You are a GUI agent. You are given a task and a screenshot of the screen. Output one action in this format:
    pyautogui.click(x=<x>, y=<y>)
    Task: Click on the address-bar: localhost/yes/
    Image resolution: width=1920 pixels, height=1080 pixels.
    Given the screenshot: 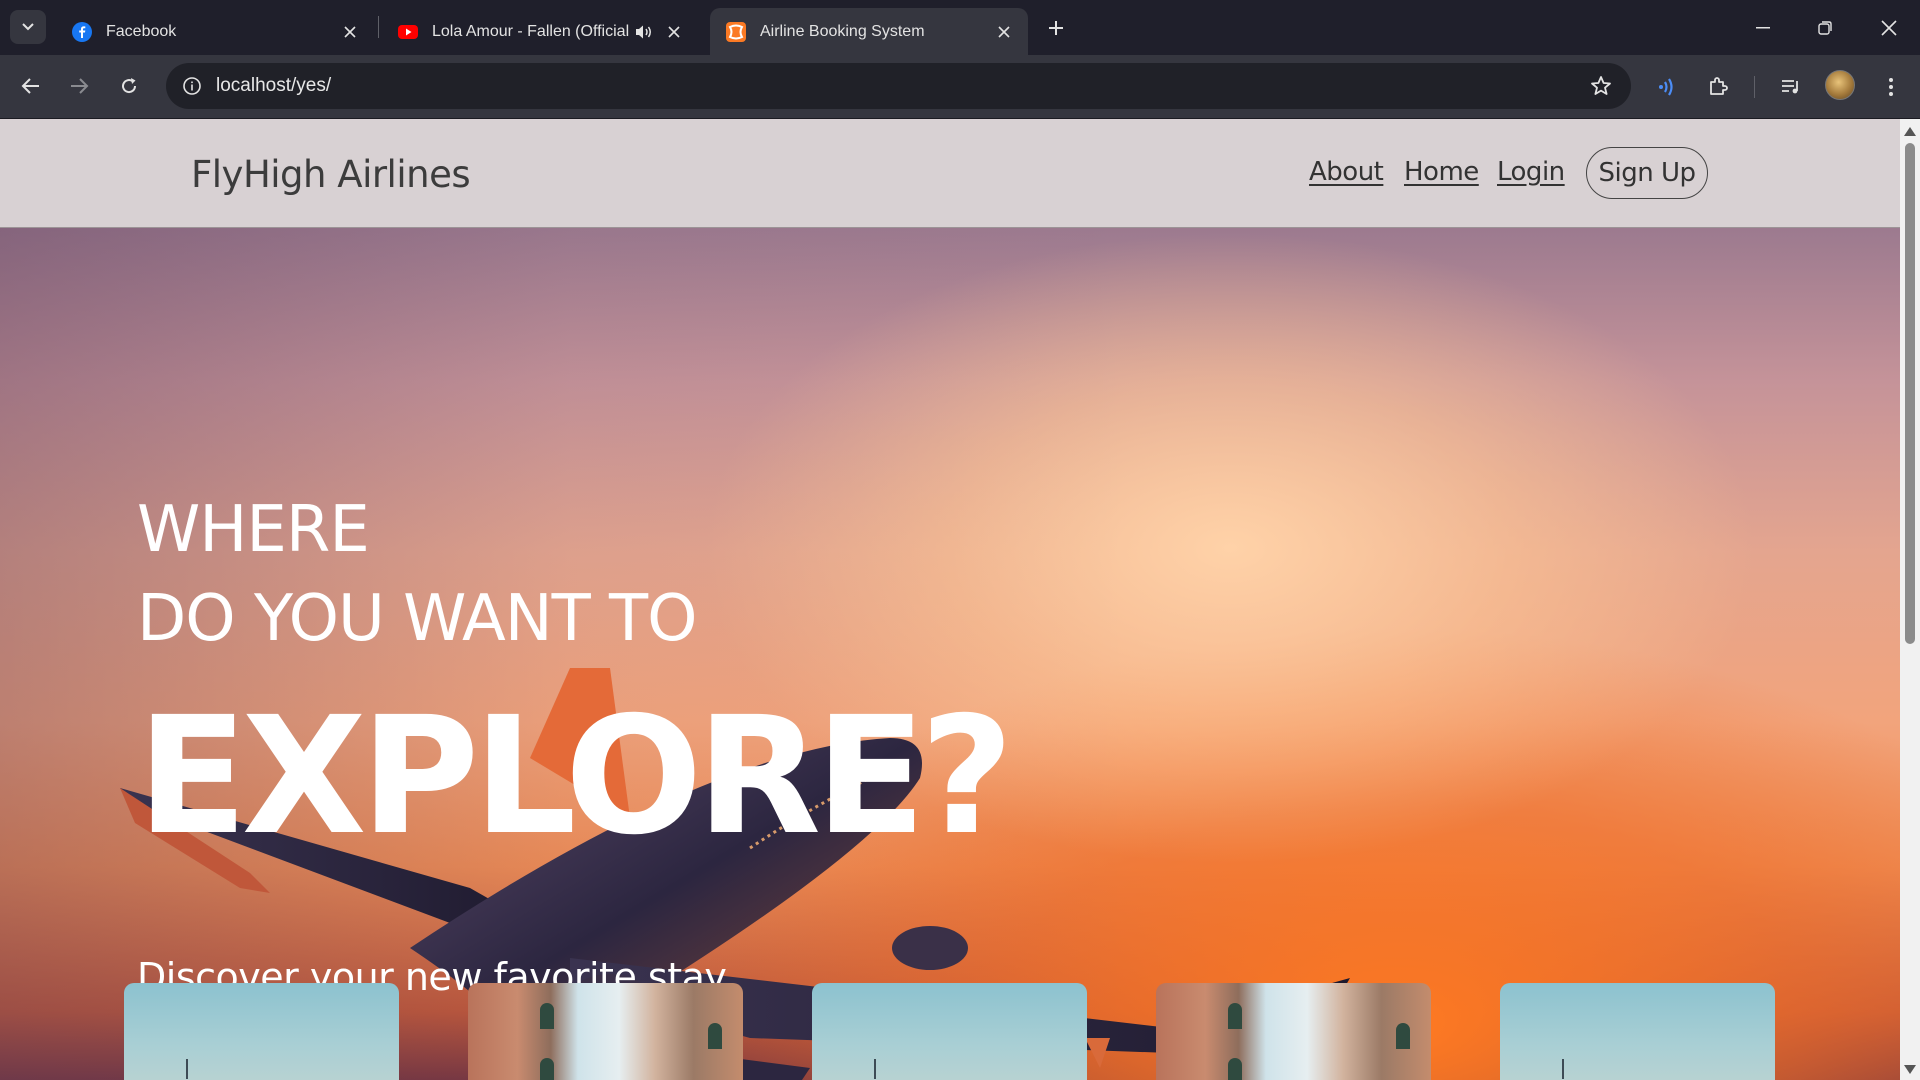 What is the action you would take?
    pyautogui.click(x=898, y=86)
    